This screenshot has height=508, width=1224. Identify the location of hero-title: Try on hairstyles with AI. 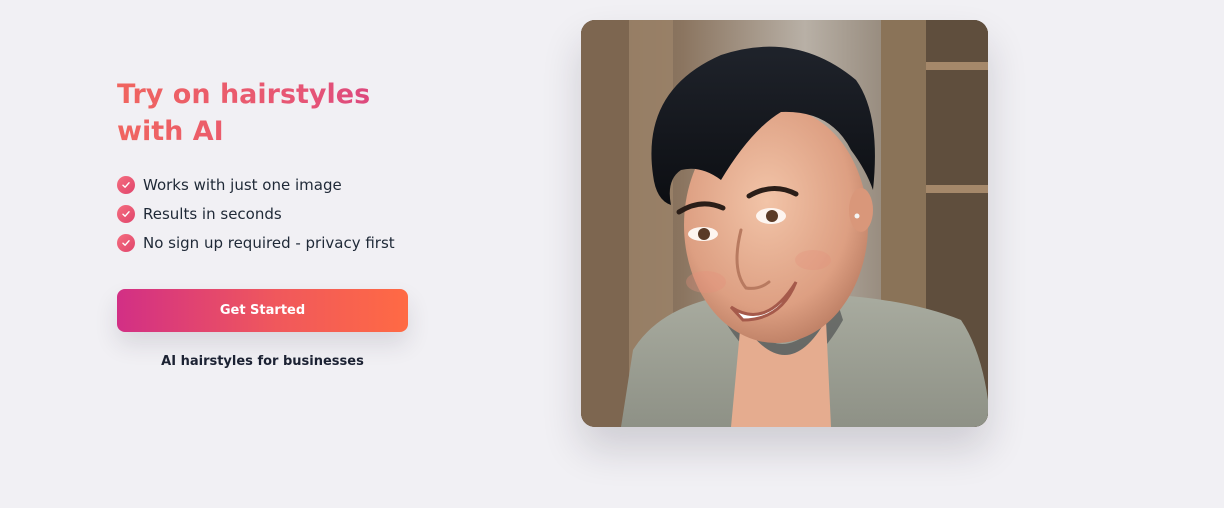
(277, 113).